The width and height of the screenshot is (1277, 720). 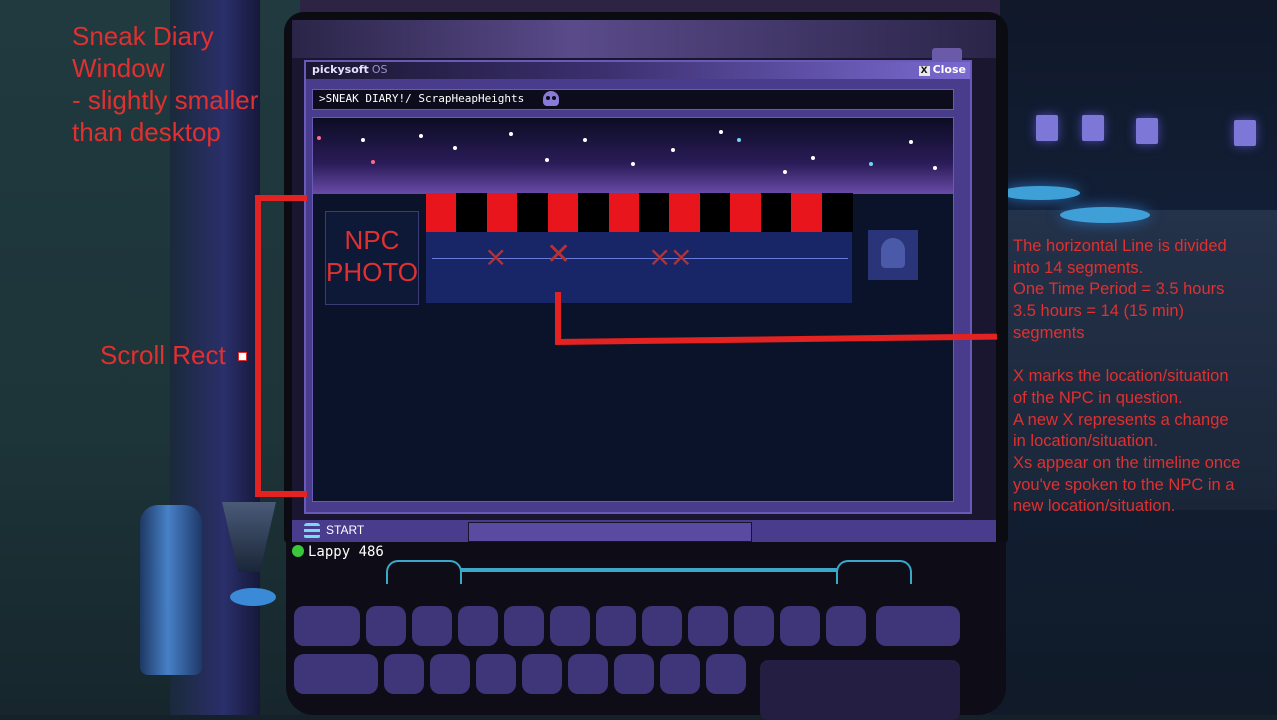 What do you see at coordinates (639, 248) in the screenshot?
I see `npc-timeline: × ✕ ××` at bounding box center [639, 248].